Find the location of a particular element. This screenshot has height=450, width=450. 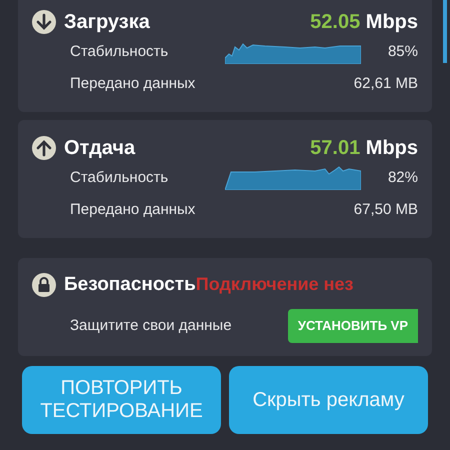

security-hint: Защитите свои данные is located at coordinates (151, 326).